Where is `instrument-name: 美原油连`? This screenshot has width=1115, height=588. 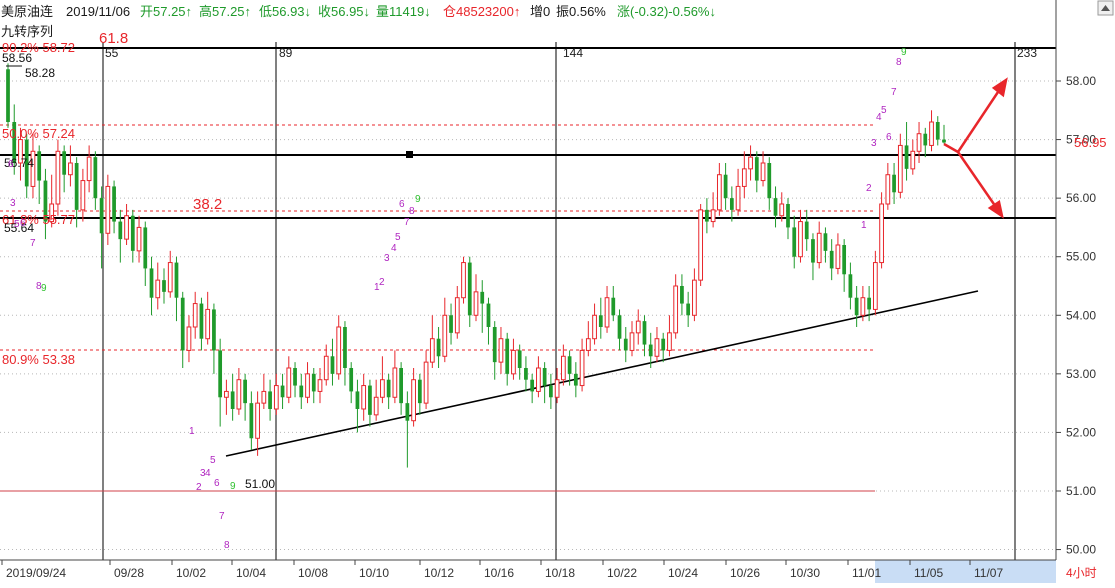 instrument-name: 美原油连 is located at coordinates (27, 11).